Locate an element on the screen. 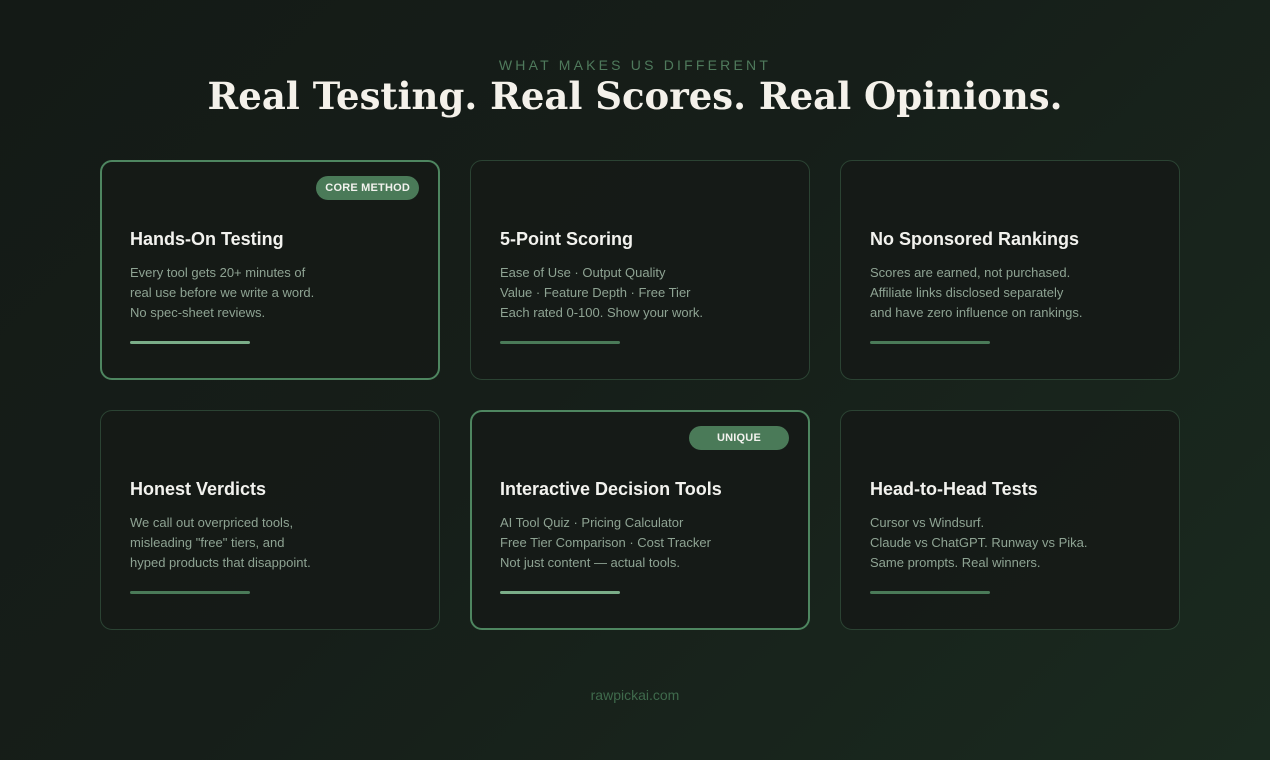  card-description-line: Scores are earned, not purchased. is located at coordinates (970, 272).